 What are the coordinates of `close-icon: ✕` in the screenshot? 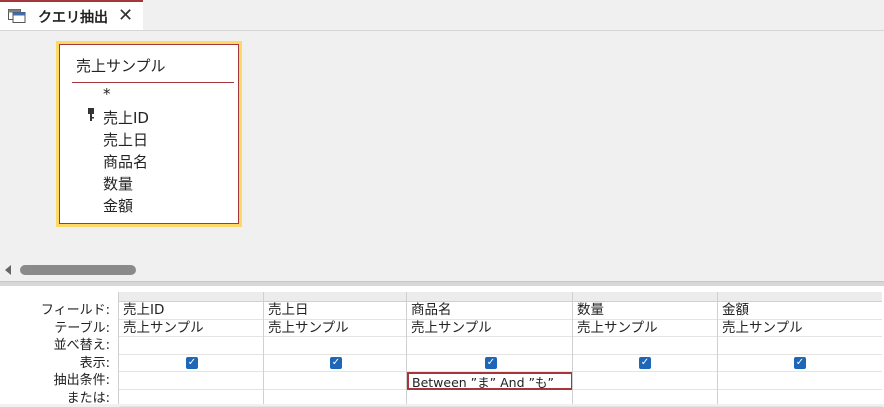 It's located at (125, 15).